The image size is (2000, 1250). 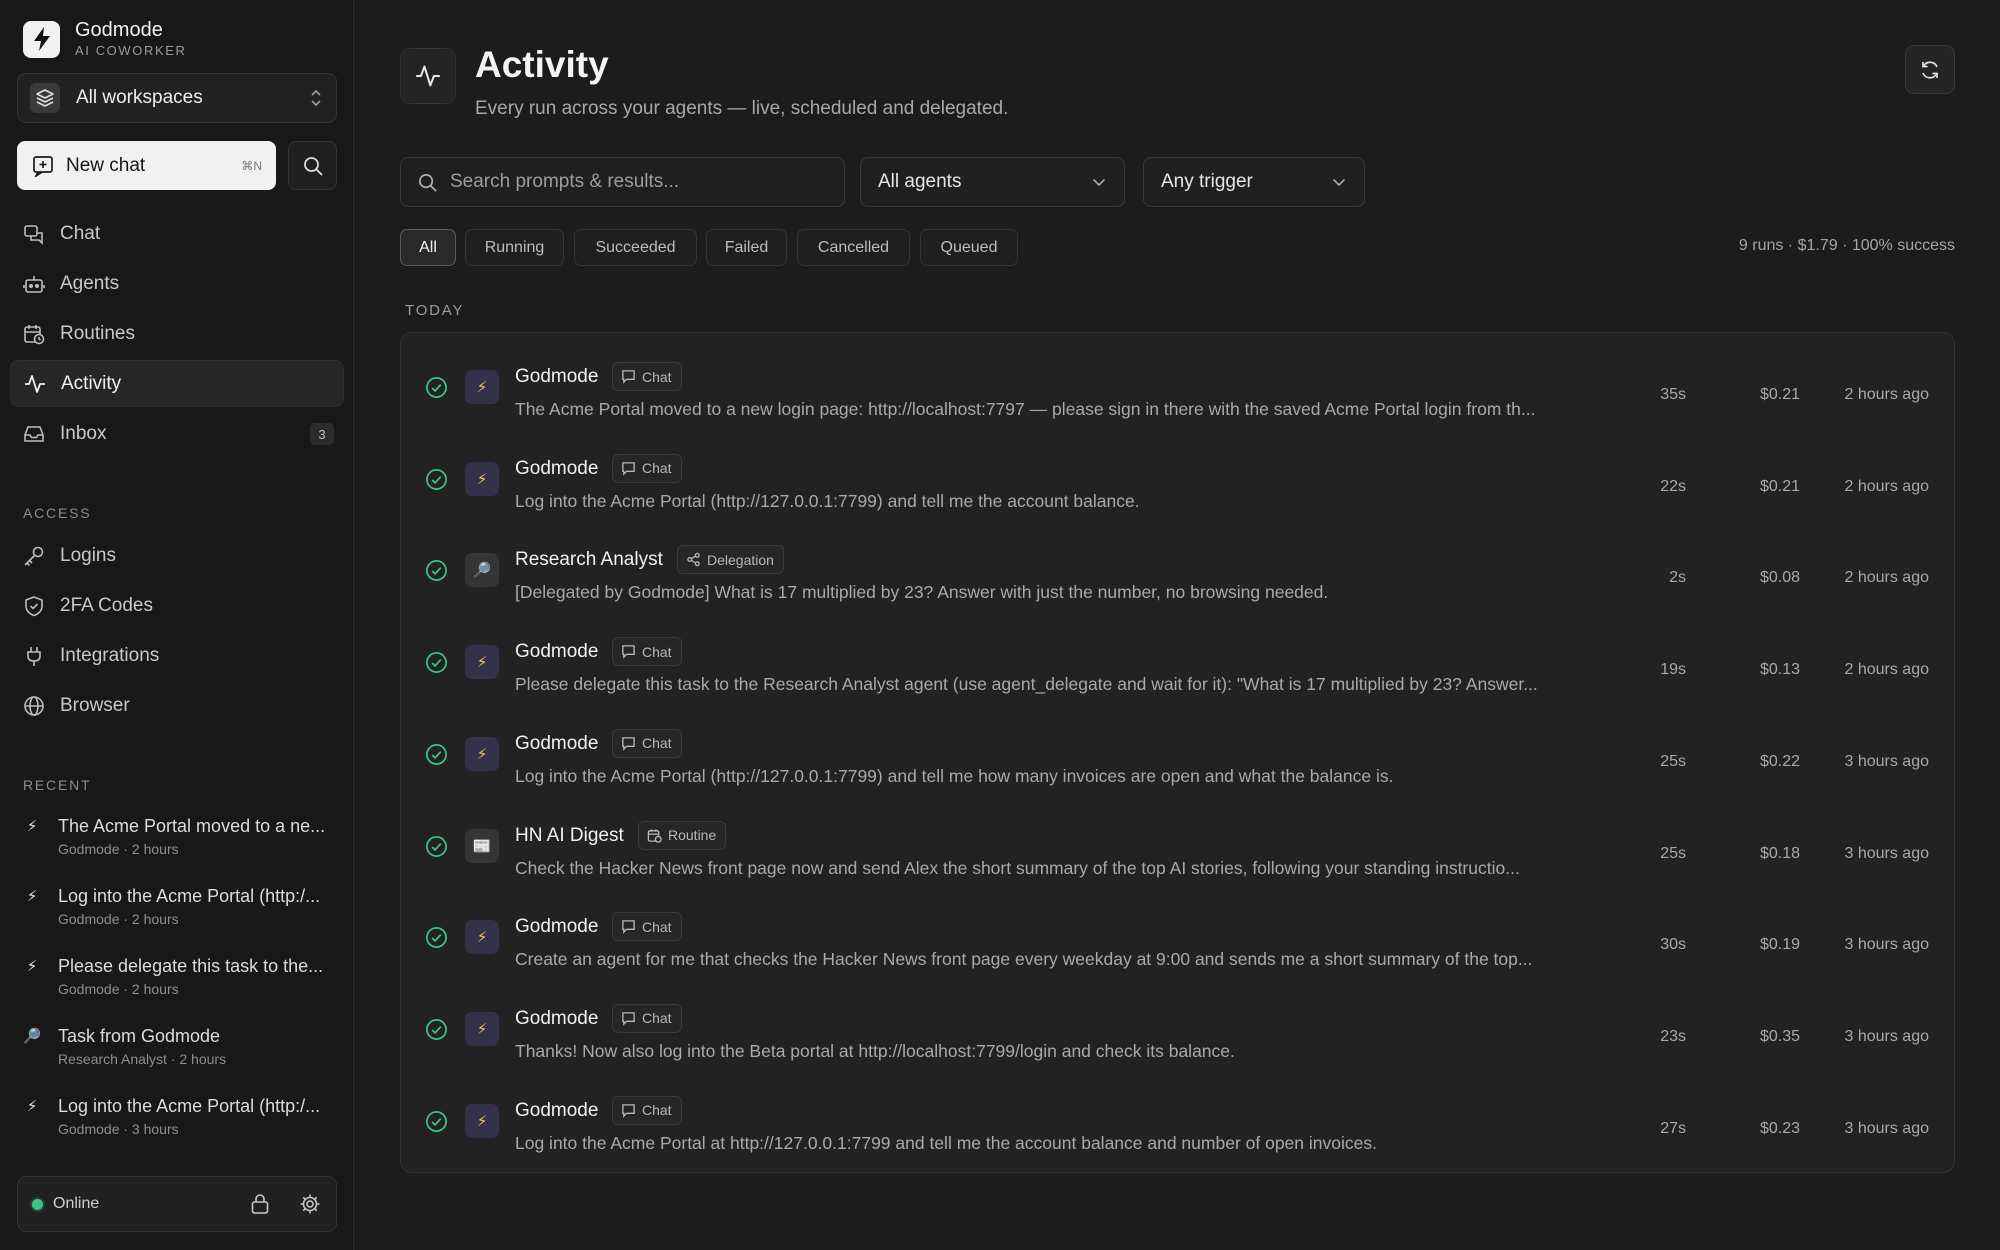 I want to click on nav-label: Logins, so click(x=88, y=555).